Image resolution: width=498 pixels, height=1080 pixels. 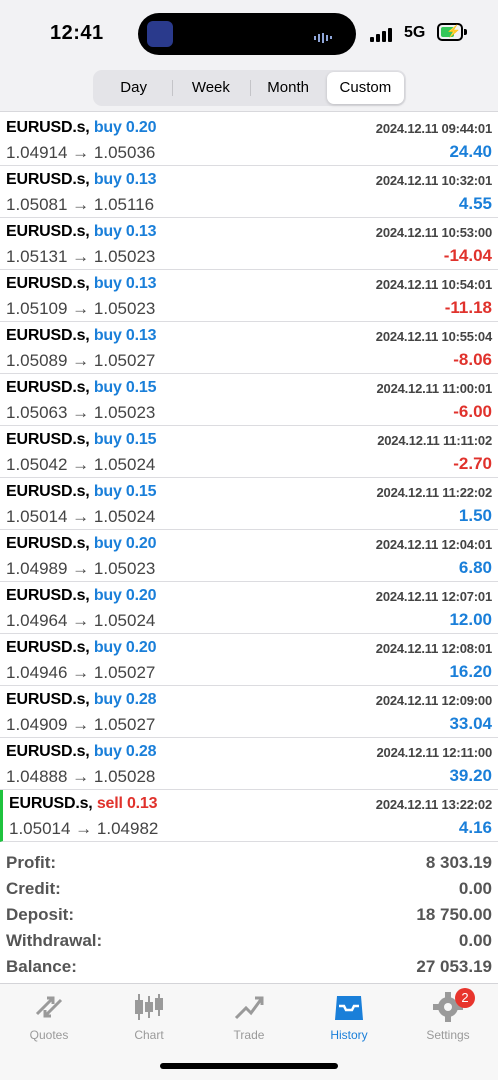 I want to click on trade-prices: 1.05014 → 1.05024, so click(x=81, y=516).